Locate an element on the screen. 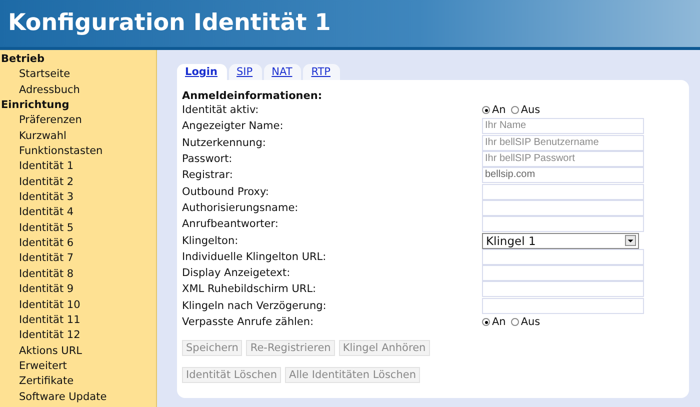 This screenshot has width=700, height=407. sidebar-item: Identität 7 is located at coordinates (78, 259).